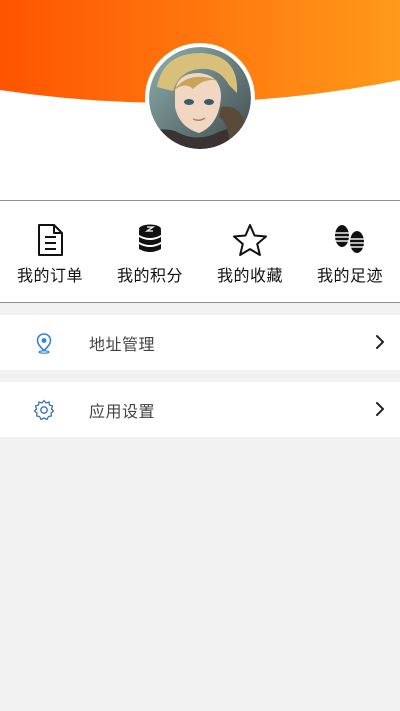 This screenshot has width=400, height=711. What do you see at coordinates (50, 240) in the screenshot?
I see `document-icon` at bounding box center [50, 240].